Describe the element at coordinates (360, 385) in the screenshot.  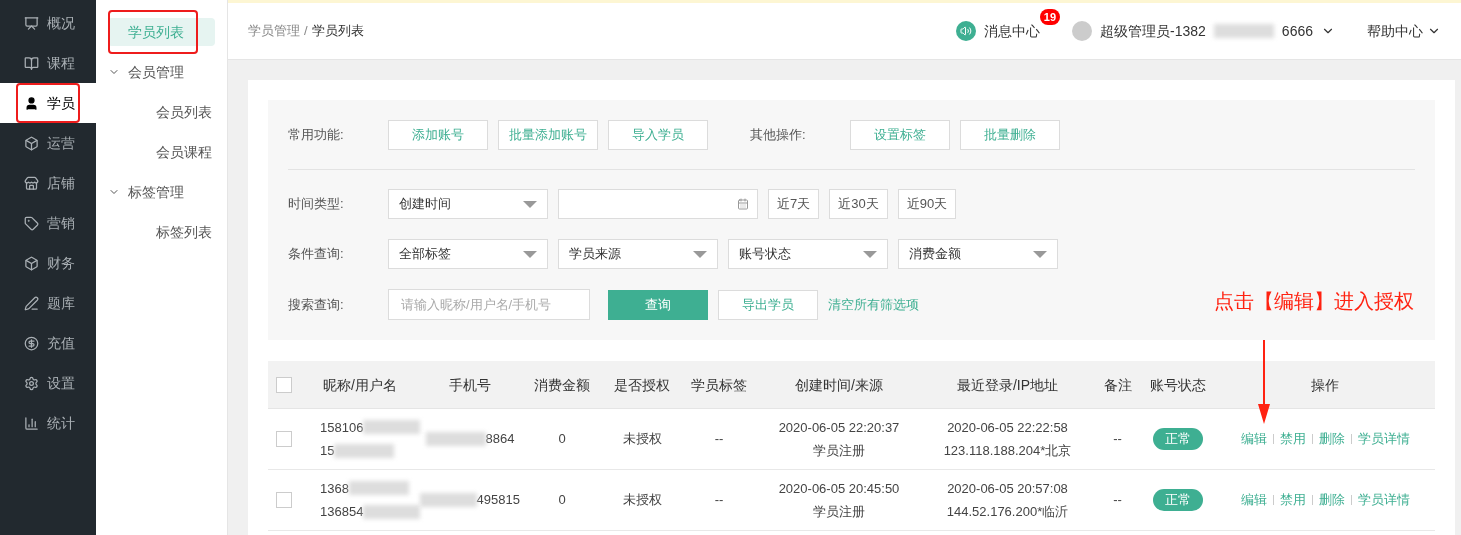
I see `column-header: 昵称/用户名` at that location.